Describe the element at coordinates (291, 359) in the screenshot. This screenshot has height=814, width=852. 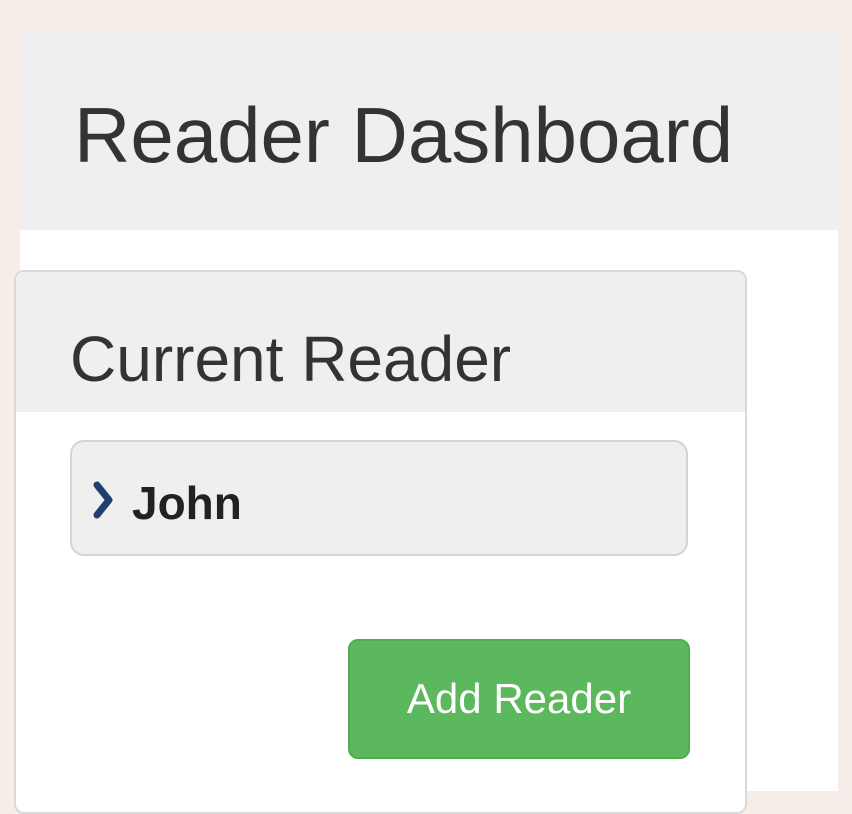
I see `panel-title: Current Reader` at that location.